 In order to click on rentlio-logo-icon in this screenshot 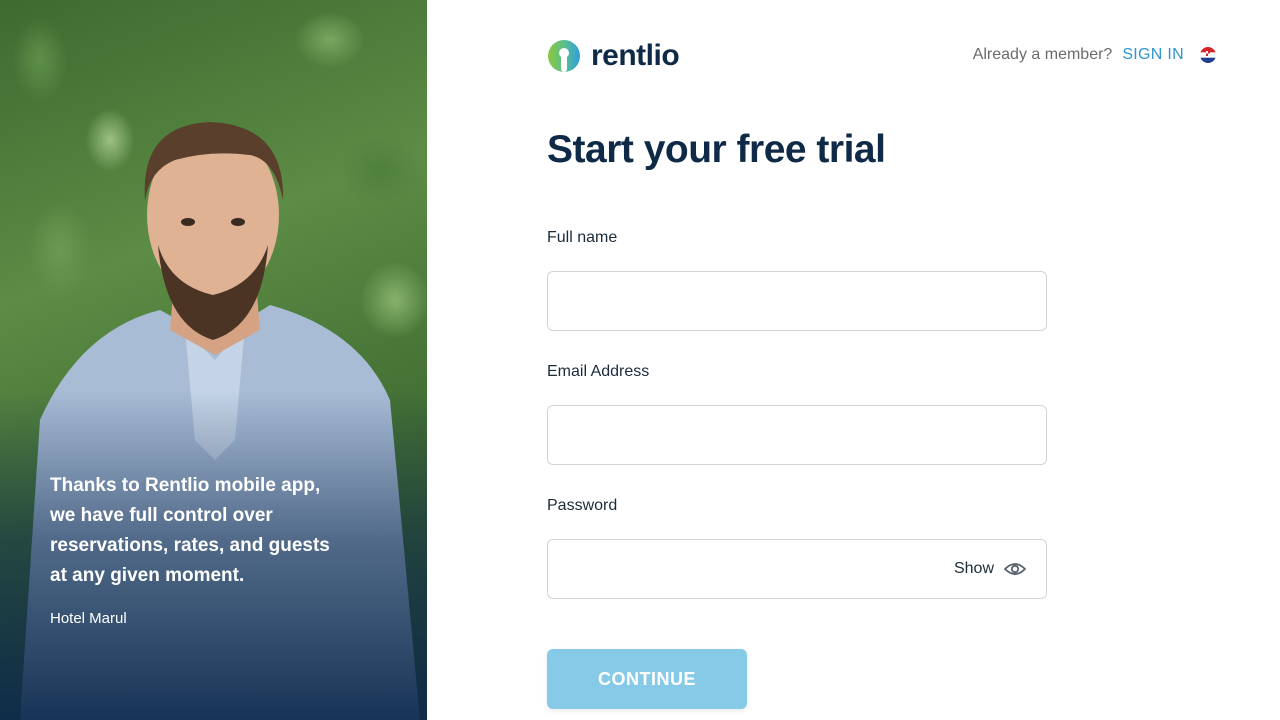, I will do `click(564, 56)`.